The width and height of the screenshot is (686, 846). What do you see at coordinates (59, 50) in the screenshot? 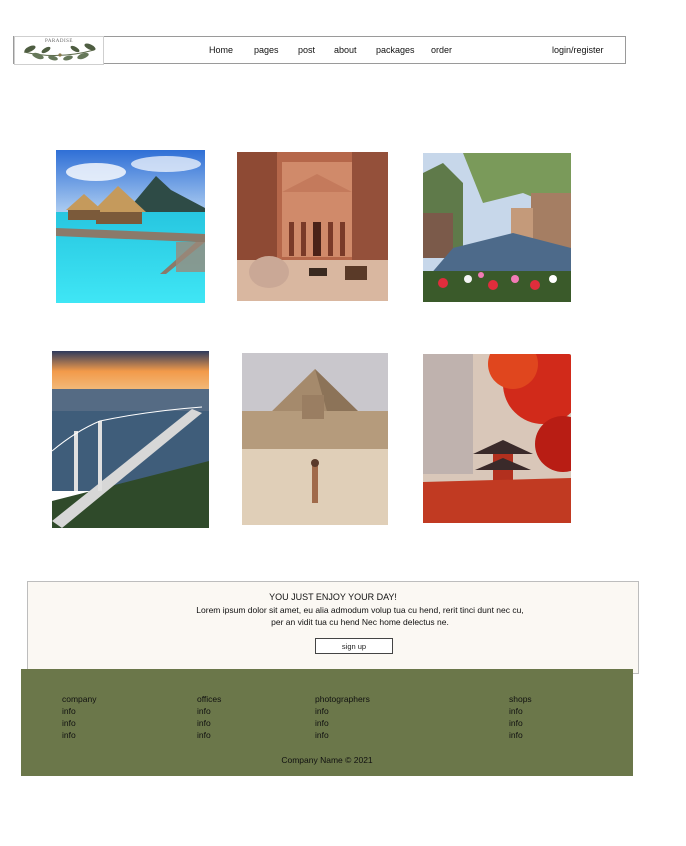
I see `brand-logo: PARADISE` at bounding box center [59, 50].